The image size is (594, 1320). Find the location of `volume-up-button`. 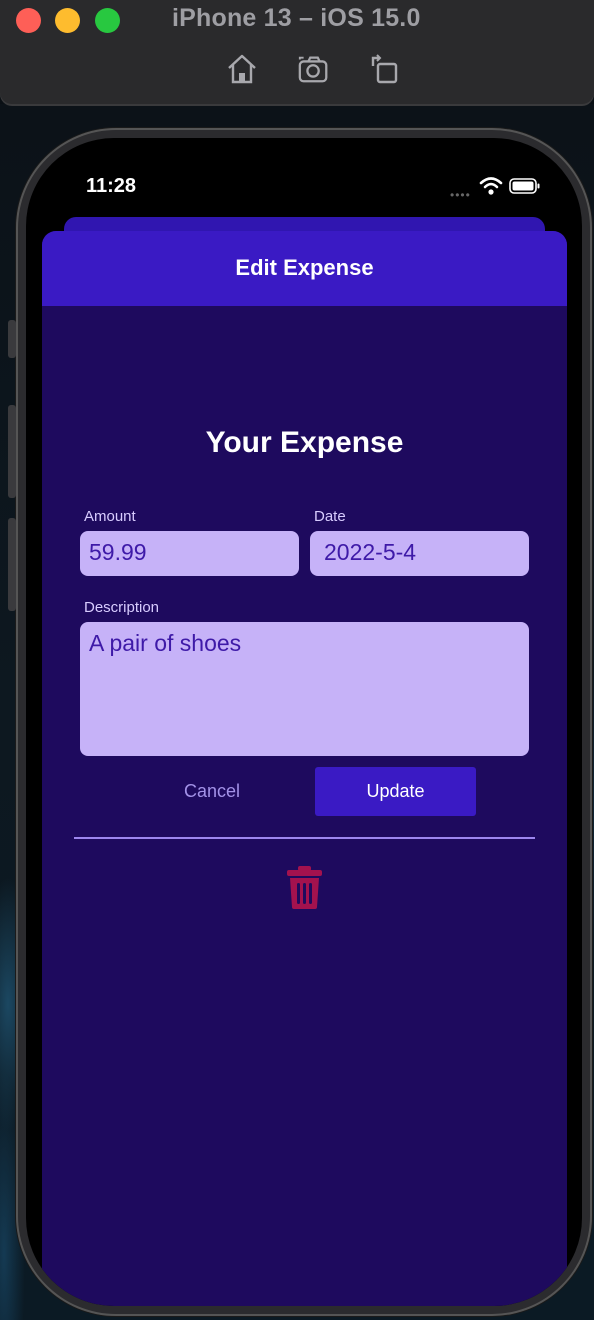

volume-up-button is located at coordinates (12, 451).